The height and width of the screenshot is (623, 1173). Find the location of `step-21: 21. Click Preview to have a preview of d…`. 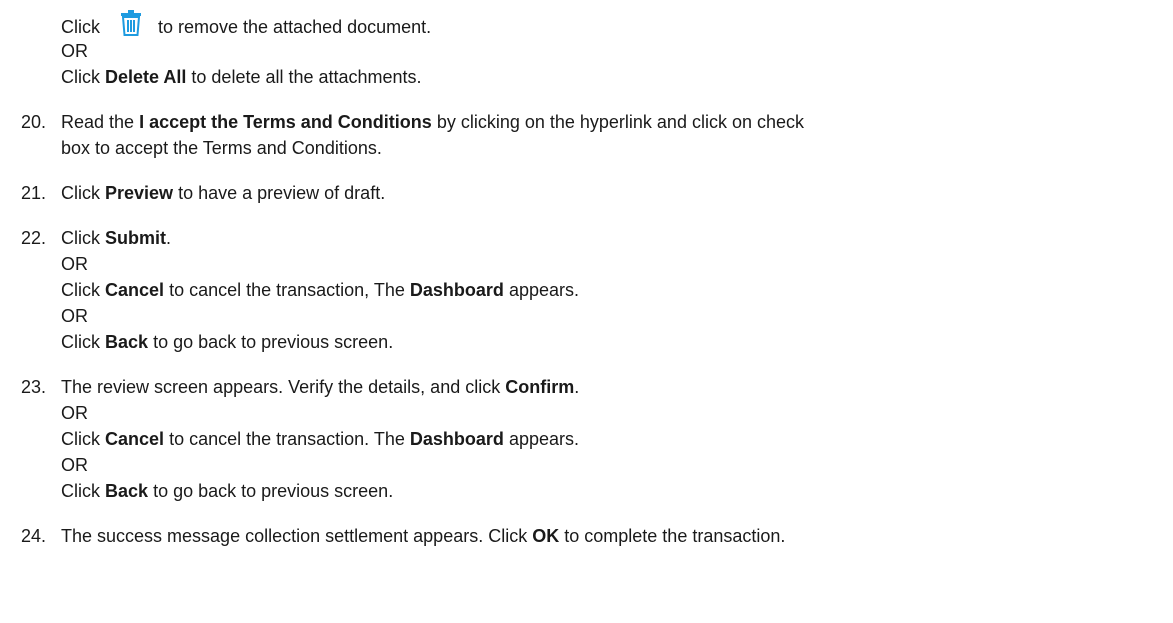

step-21: 21. Click Preview to have a preview of d… is located at coordinates (203, 193).